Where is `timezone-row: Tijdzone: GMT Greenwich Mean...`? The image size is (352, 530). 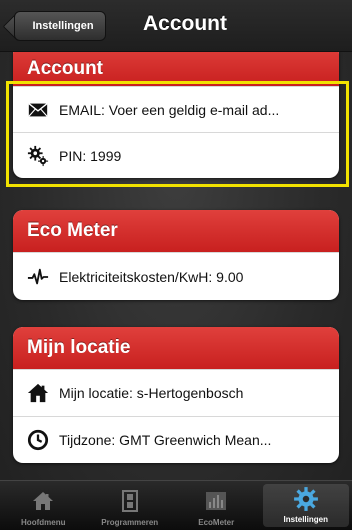
timezone-row: Tijdzone: GMT Greenwich Mean... is located at coordinates (176, 439).